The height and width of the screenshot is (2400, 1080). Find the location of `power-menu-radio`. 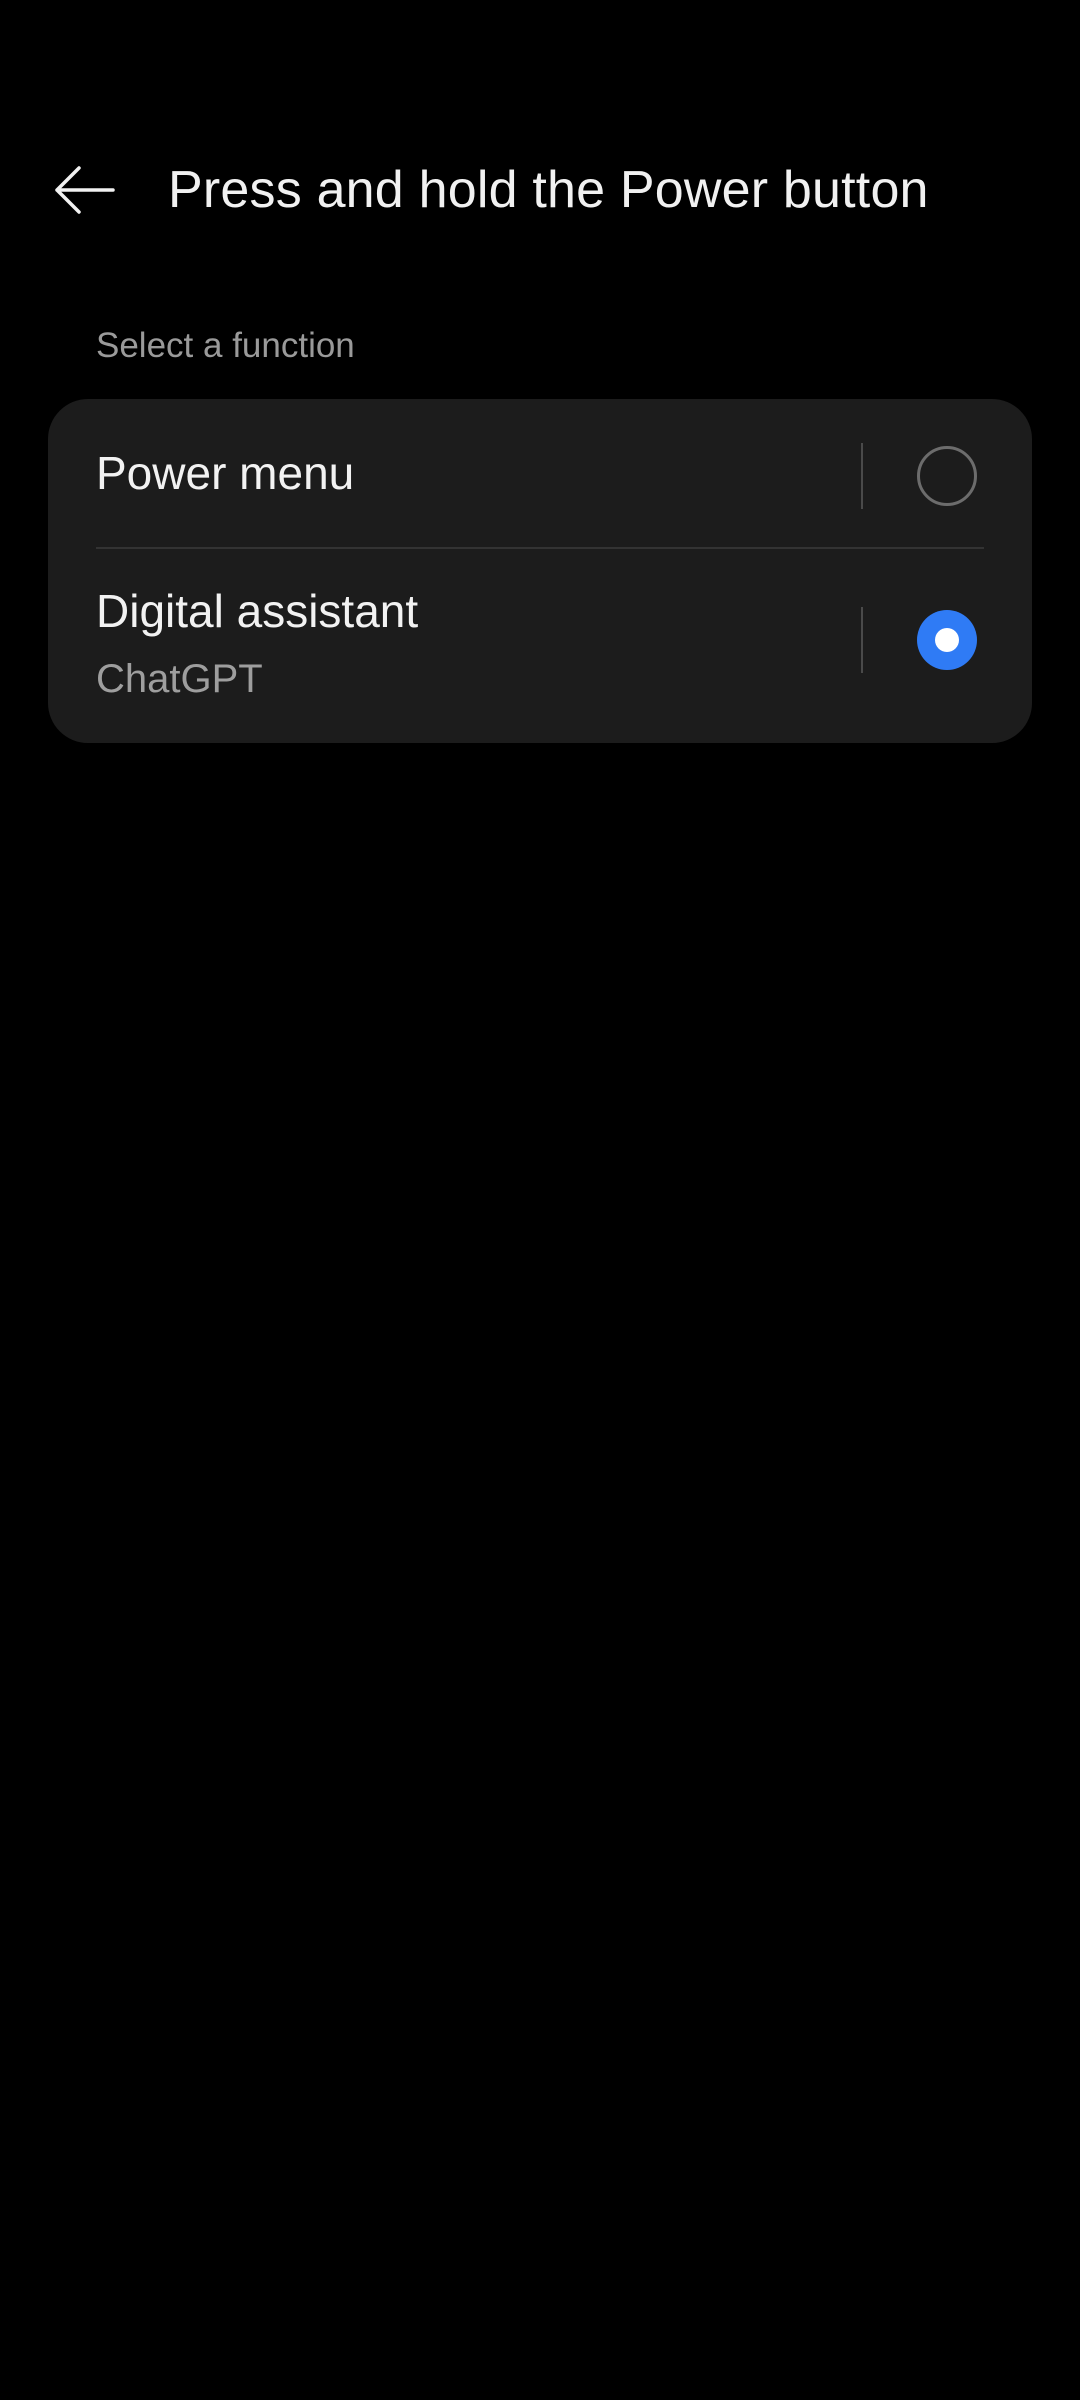

power-menu-radio is located at coordinates (947, 476).